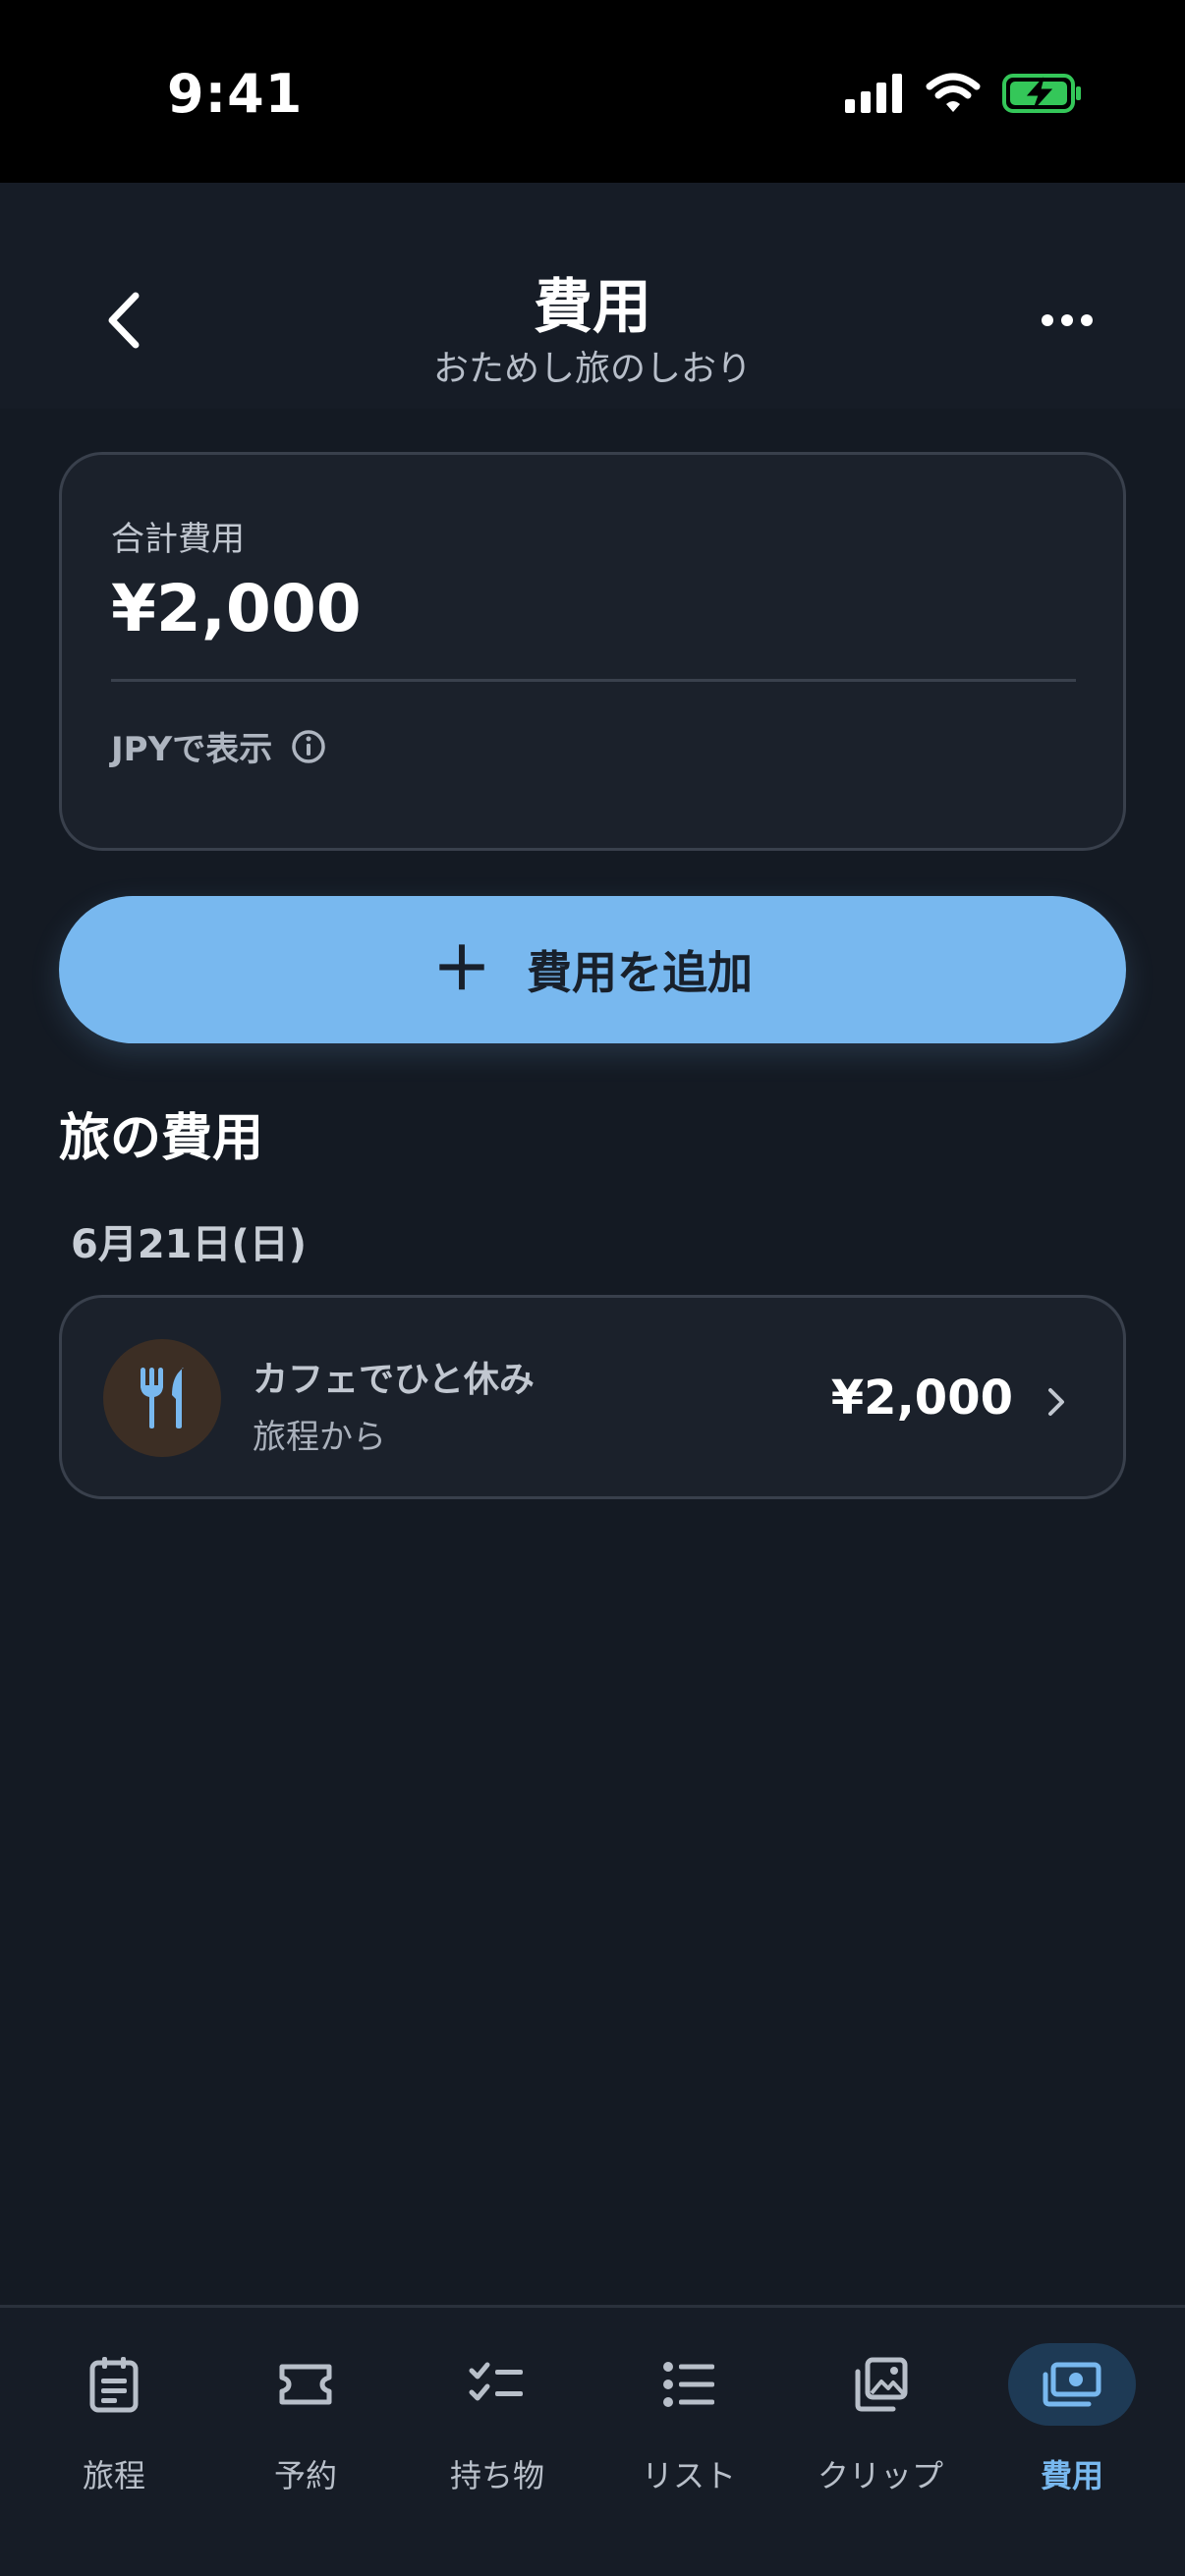  What do you see at coordinates (1056, 1402) in the screenshot?
I see `chevron-right-icon` at bounding box center [1056, 1402].